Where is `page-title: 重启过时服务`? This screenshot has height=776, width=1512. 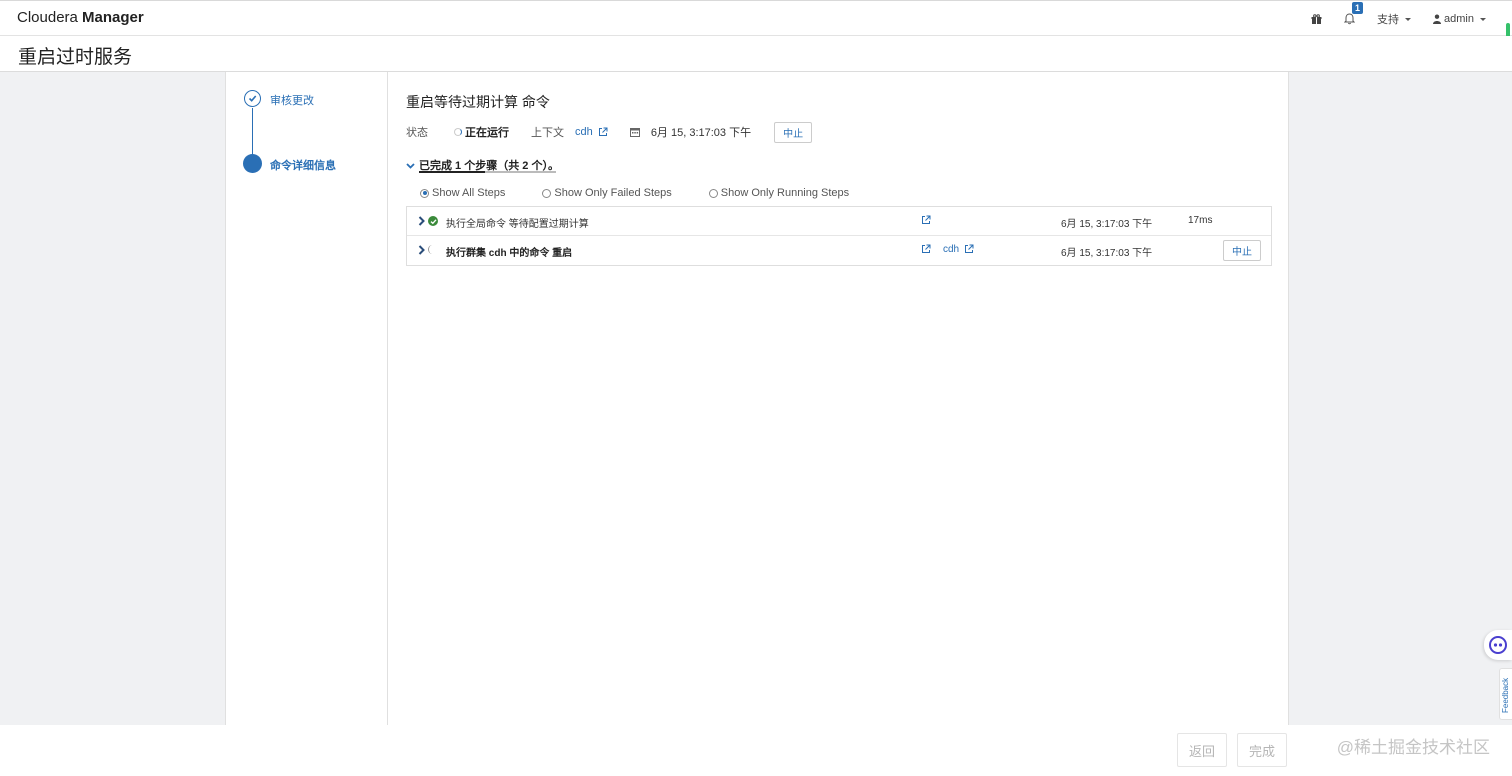
page-title: 重启过时服务 is located at coordinates (75, 57).